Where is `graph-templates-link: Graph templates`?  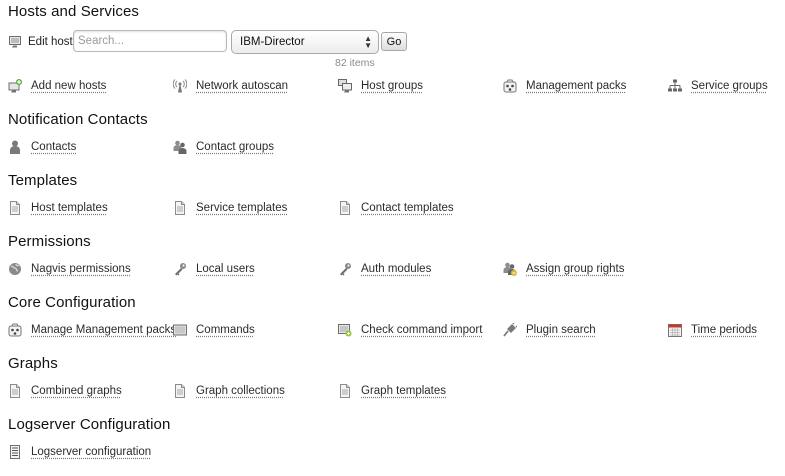 graph-templates-link: Graph templates is located at coordinates (392, 391).